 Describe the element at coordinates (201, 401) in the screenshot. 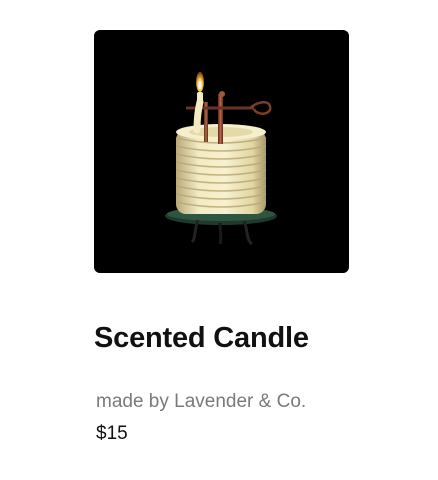

I see `product-maker: made by Lavender & Co.` at that location.